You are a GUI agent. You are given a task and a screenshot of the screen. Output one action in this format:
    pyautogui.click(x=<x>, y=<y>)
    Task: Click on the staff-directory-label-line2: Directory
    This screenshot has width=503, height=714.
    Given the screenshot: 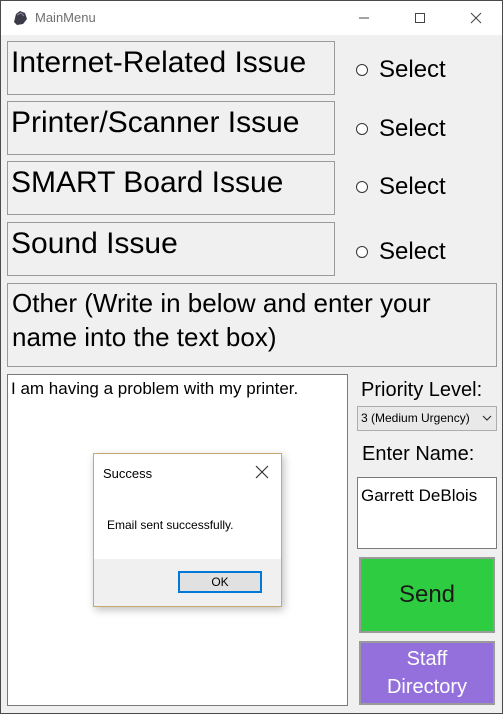 What is the action you would take?
    pyautogui.click(x=426, y=687)
    